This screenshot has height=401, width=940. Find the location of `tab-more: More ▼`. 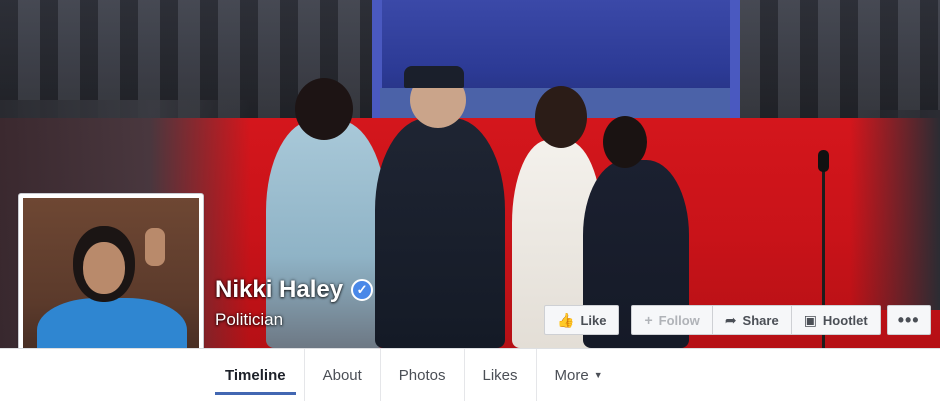

tab-more: More ▼ is located at coordinates (579, 375).